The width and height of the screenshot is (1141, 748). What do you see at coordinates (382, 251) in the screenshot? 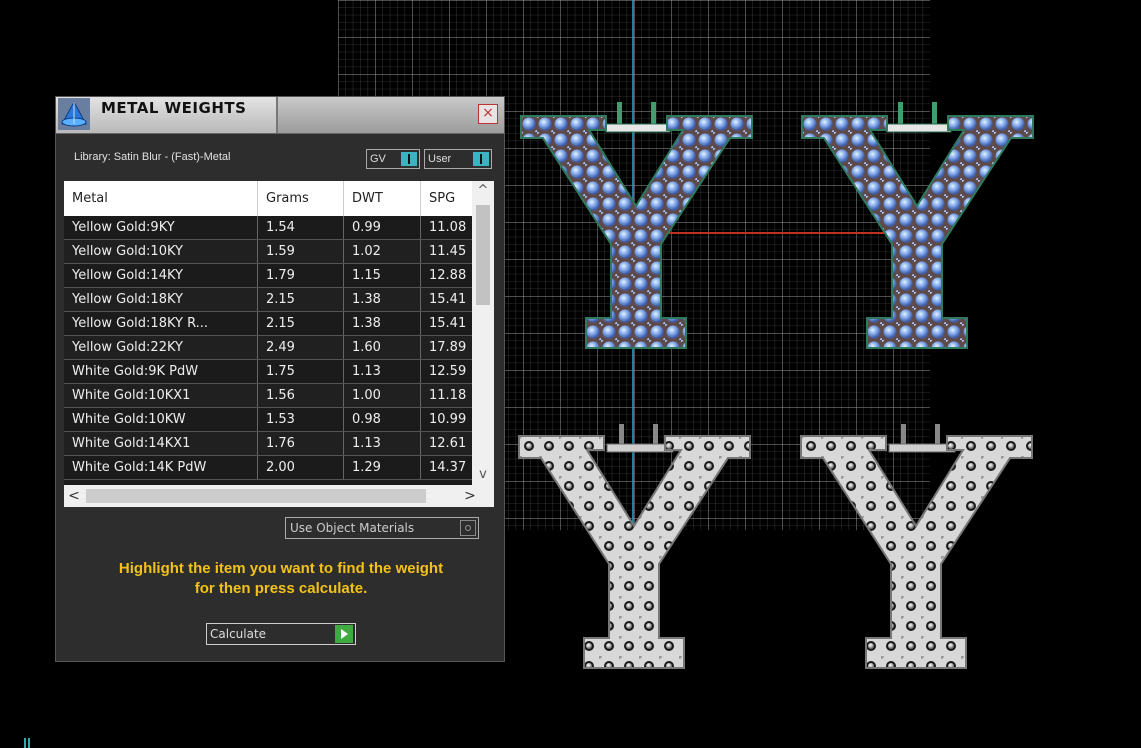
I see `cell-dwt: 1.02` at bounding box center [382, 251].